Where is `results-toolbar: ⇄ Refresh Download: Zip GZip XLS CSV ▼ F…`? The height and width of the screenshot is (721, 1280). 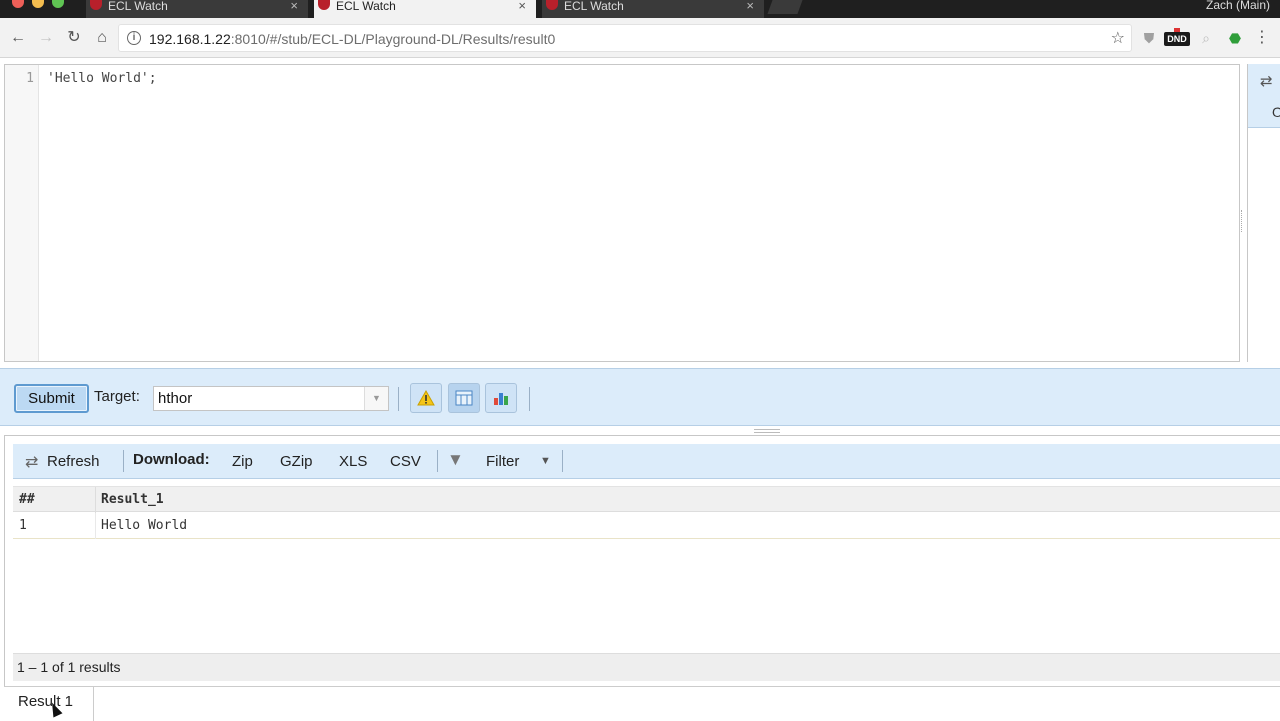 results-toolbar: ⇄ Refresh Download: Zip GZip XLS CSV ▼ F… is located at coordinates (646, 461).